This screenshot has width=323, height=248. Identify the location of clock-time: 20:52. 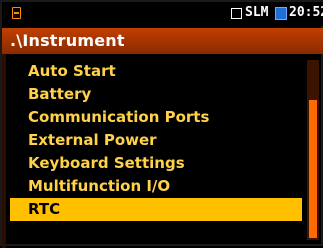
(306, 12).